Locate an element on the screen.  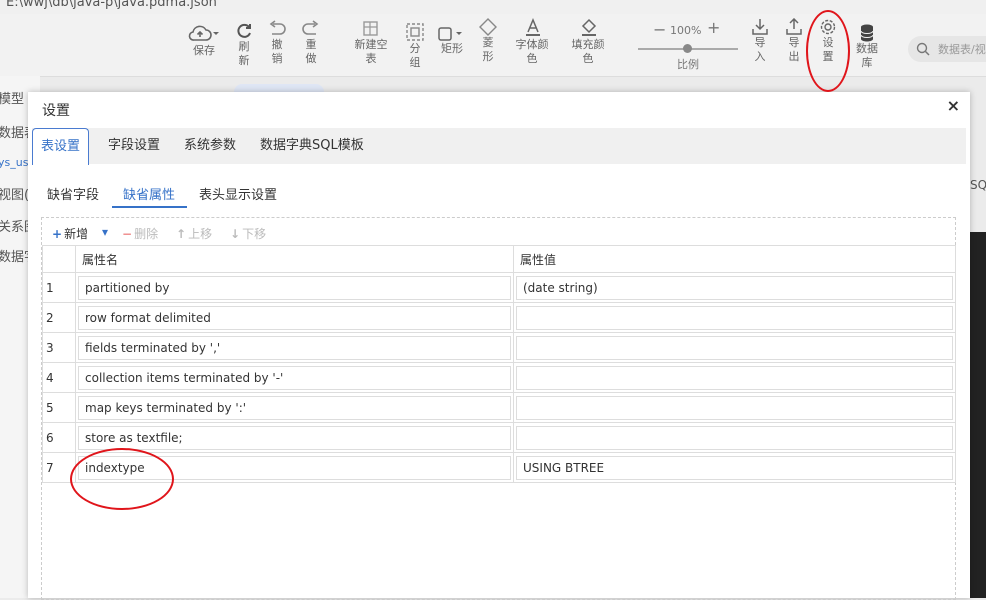
delete-label: 删除 is located at coordinates (146, 234).